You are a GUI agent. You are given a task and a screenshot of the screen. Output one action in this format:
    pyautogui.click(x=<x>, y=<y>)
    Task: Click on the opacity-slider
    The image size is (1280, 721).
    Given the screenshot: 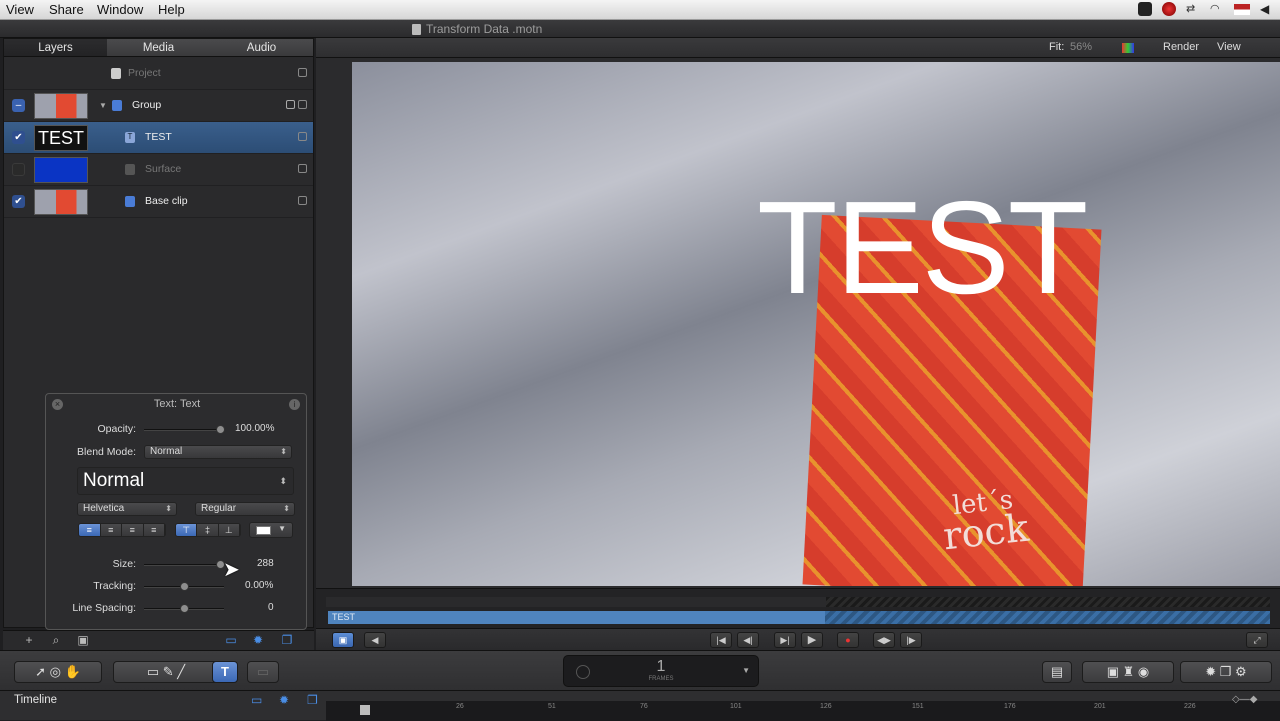 What is the action you would take?
    pyautogui.click(x=184, y=429)
    